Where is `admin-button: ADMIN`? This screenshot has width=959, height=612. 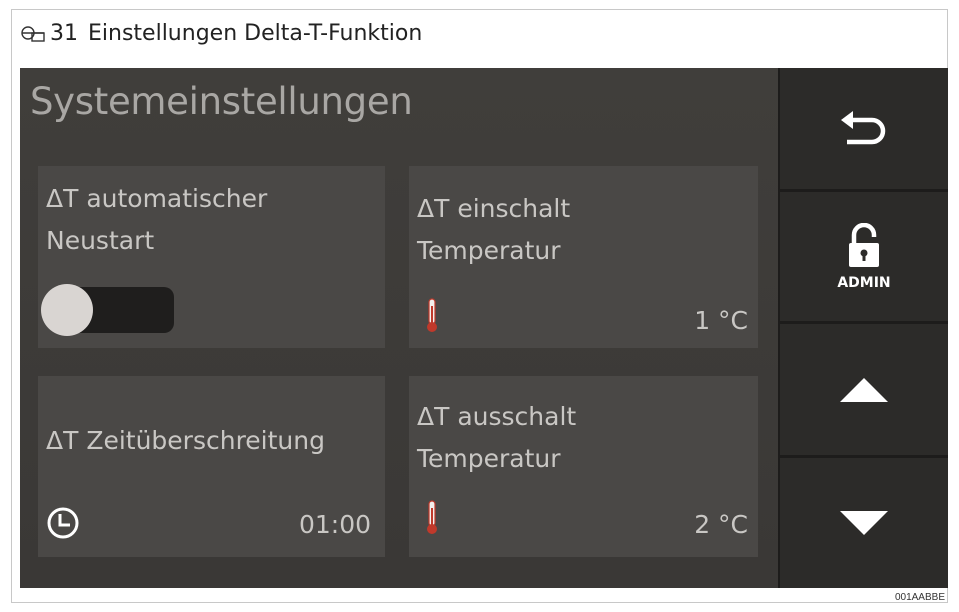 admin-button: ADMIN is located at coordinates (863, 258).